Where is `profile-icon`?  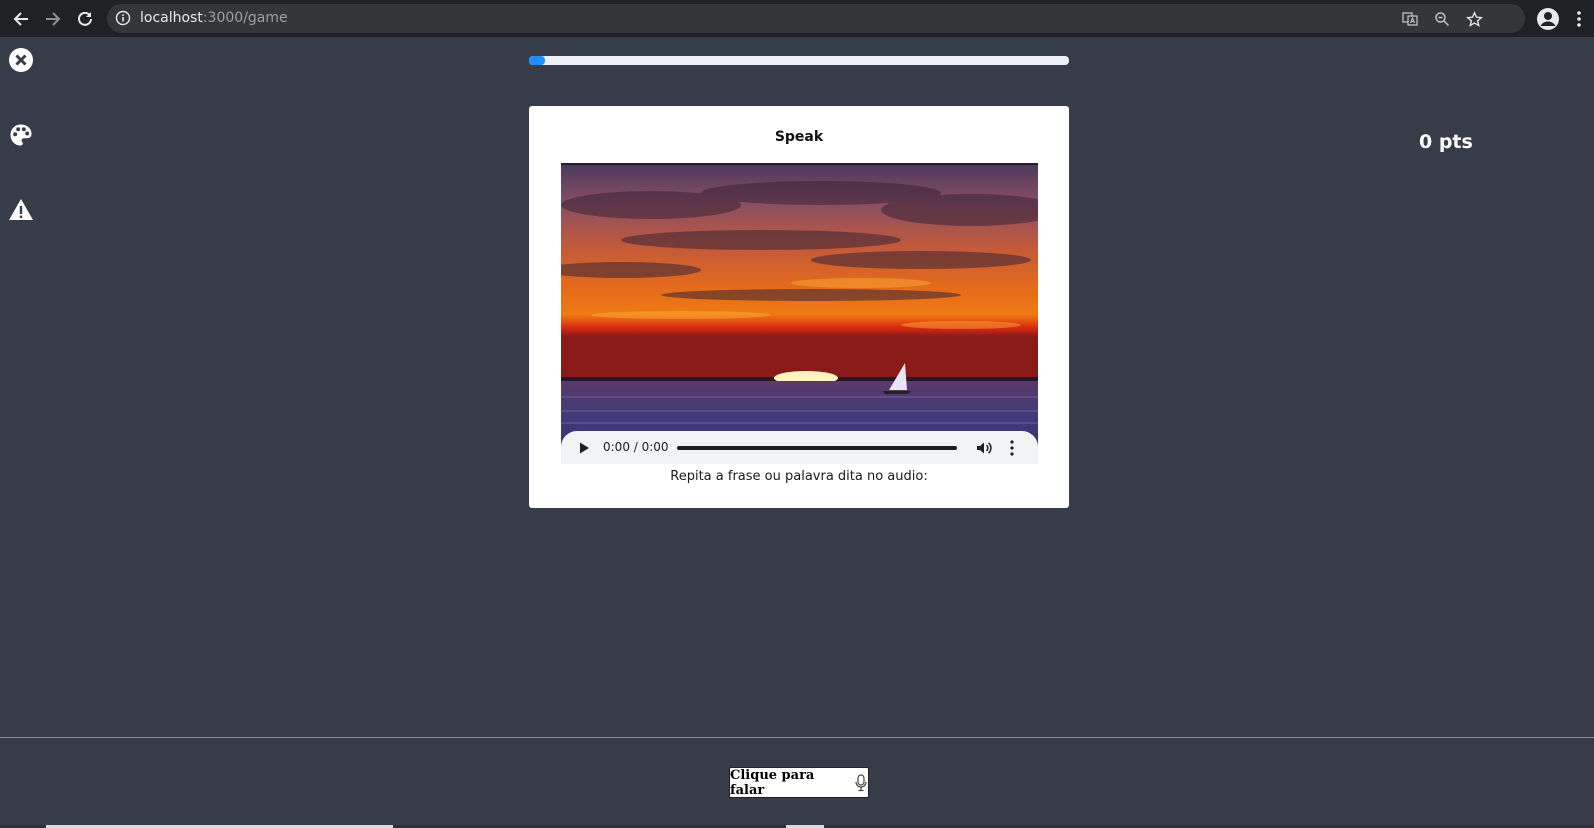
profile-icon is located at coordinates (1548, 19).